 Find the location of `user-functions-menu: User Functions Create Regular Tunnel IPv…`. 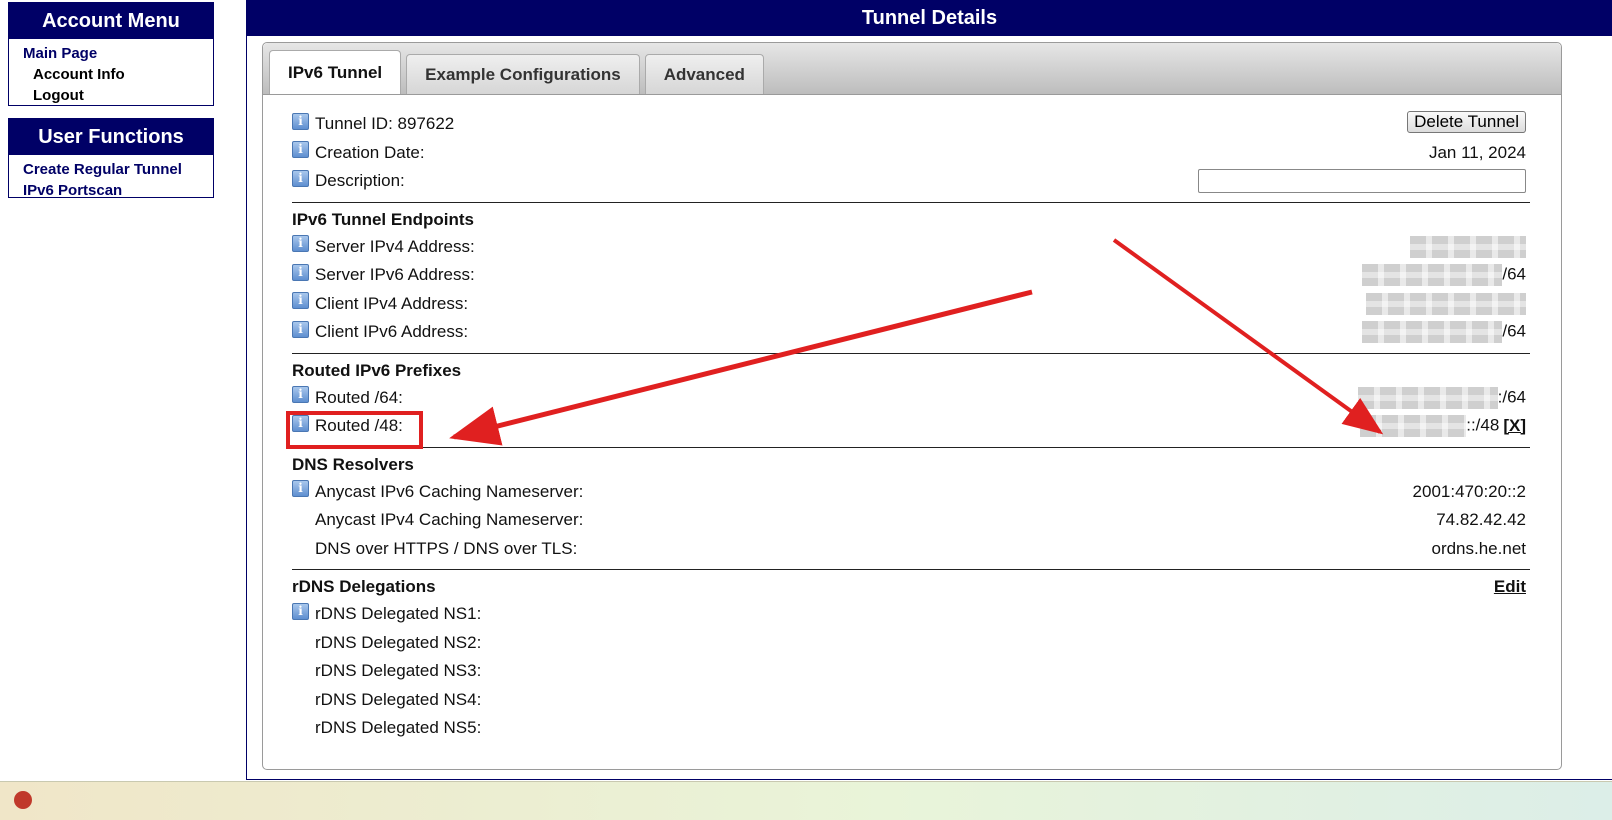

user-functions-menu: User Functions Create Regular Tunnel IPv… is located at coordinates (111, 159).